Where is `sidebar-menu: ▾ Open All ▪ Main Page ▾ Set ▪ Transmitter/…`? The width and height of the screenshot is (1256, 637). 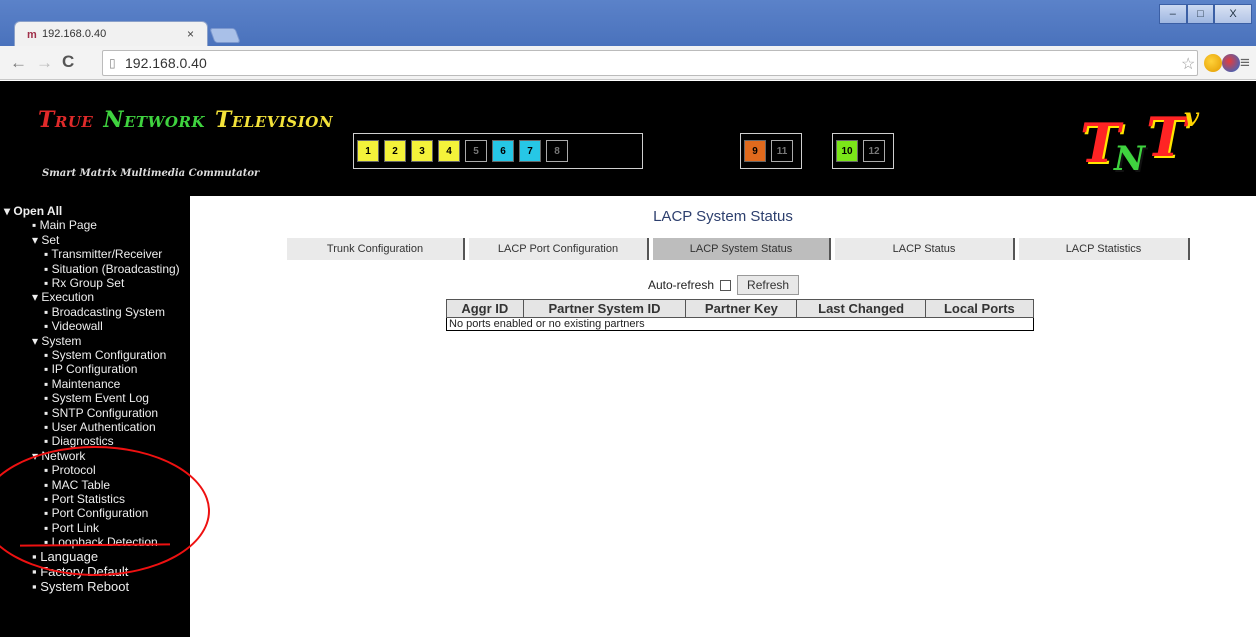 sidebar-menu: ▾ Open All ▪ Main Page ▾ Set ▪ Transmitter/… is located at coordinates (95, 416).